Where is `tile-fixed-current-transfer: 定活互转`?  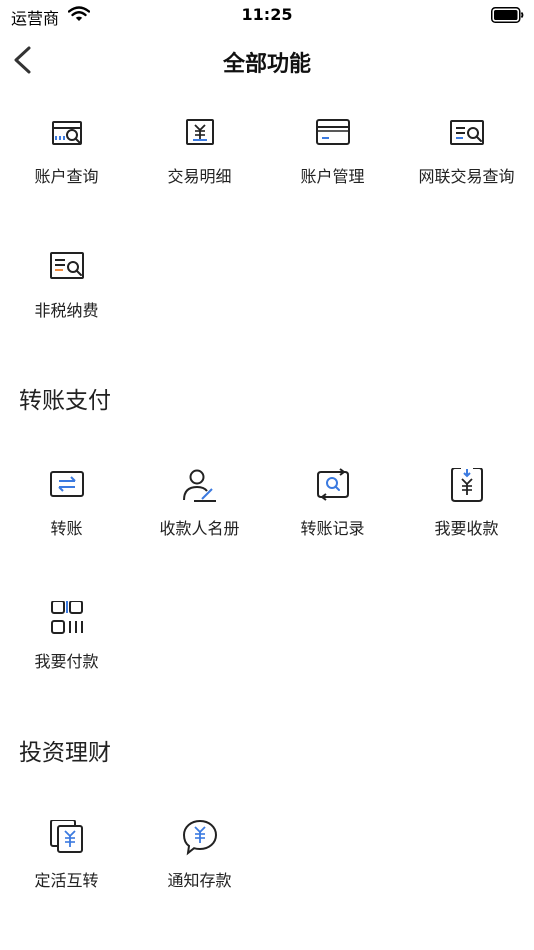
tile-fixed-current-transfer: 定活互转 is located at coordinates (66, 860).